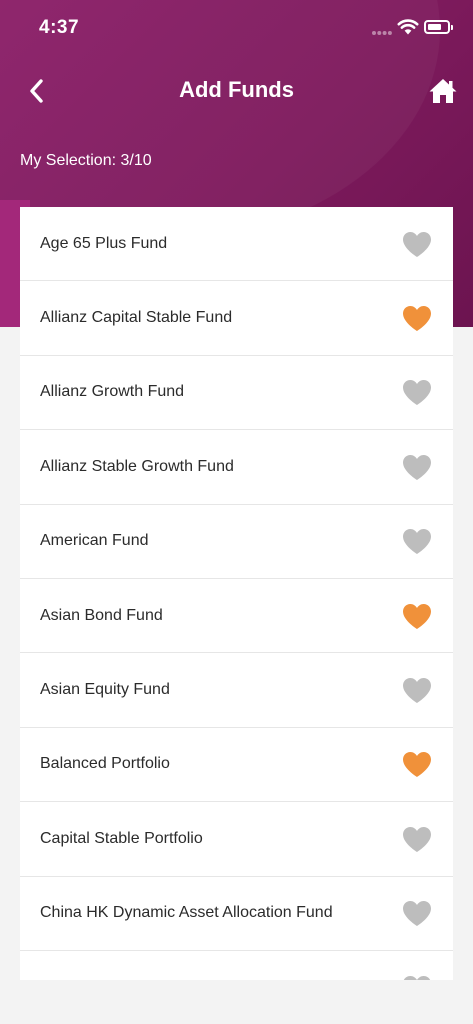 The height and width of the screenshot is (1024, 473). I want to click on wifi-icon, so click(408, 27).